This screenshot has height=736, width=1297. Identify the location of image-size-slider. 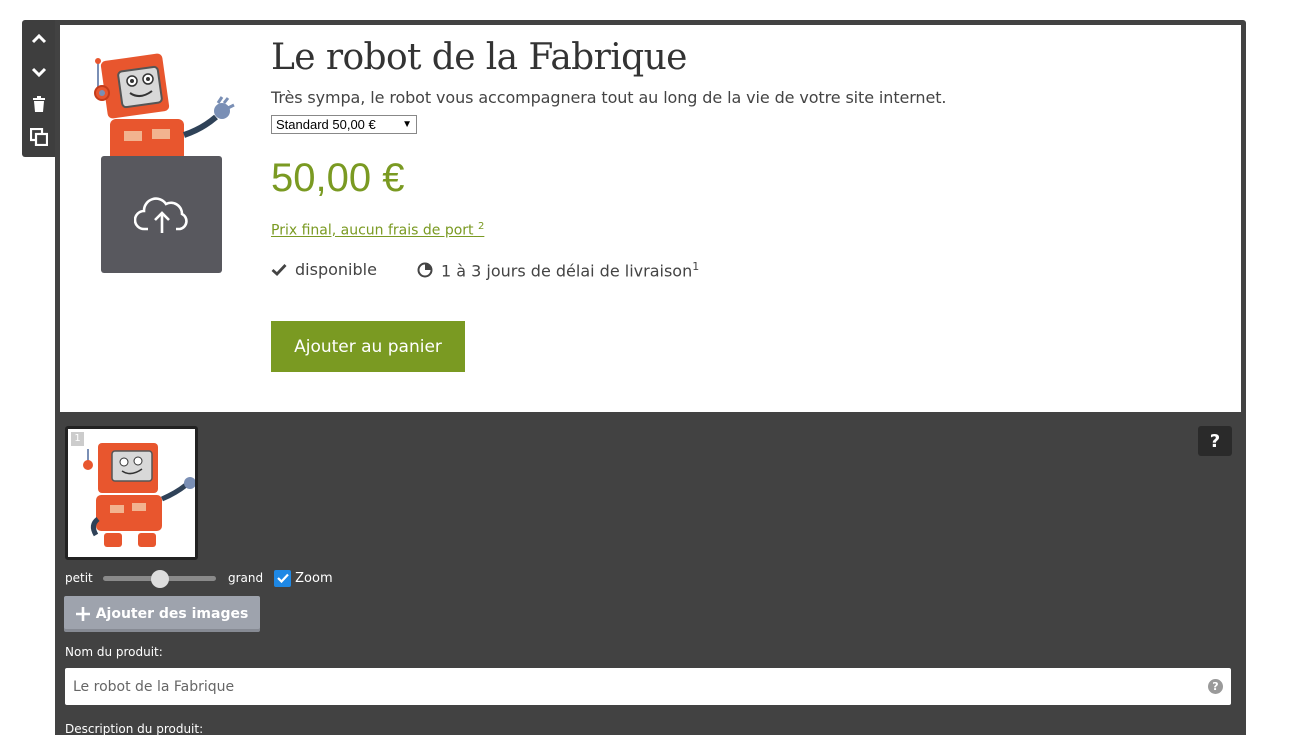
(159, 578).